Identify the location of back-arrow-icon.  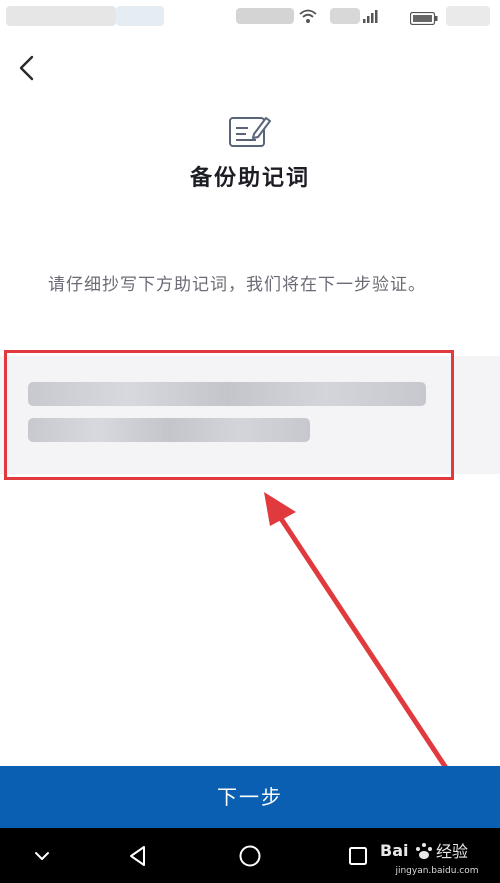
(26, 68).